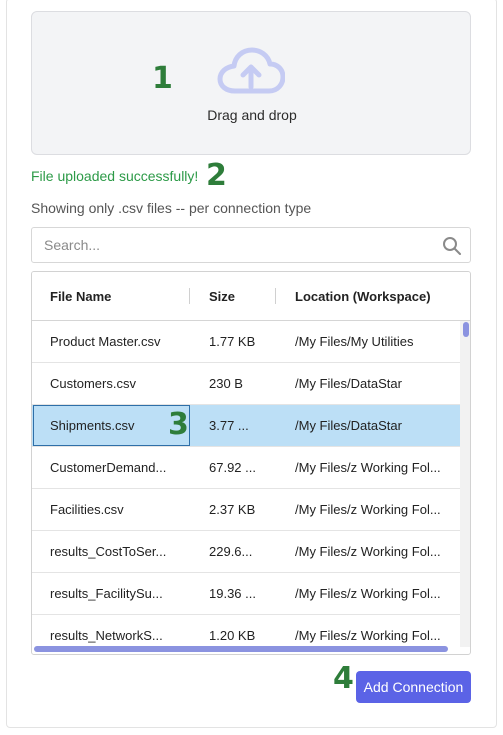 This screenshot has height=735, width=503. I want to click on table-row: Customers.csv 230 B /My Files/DataStar, so click(247, 384).